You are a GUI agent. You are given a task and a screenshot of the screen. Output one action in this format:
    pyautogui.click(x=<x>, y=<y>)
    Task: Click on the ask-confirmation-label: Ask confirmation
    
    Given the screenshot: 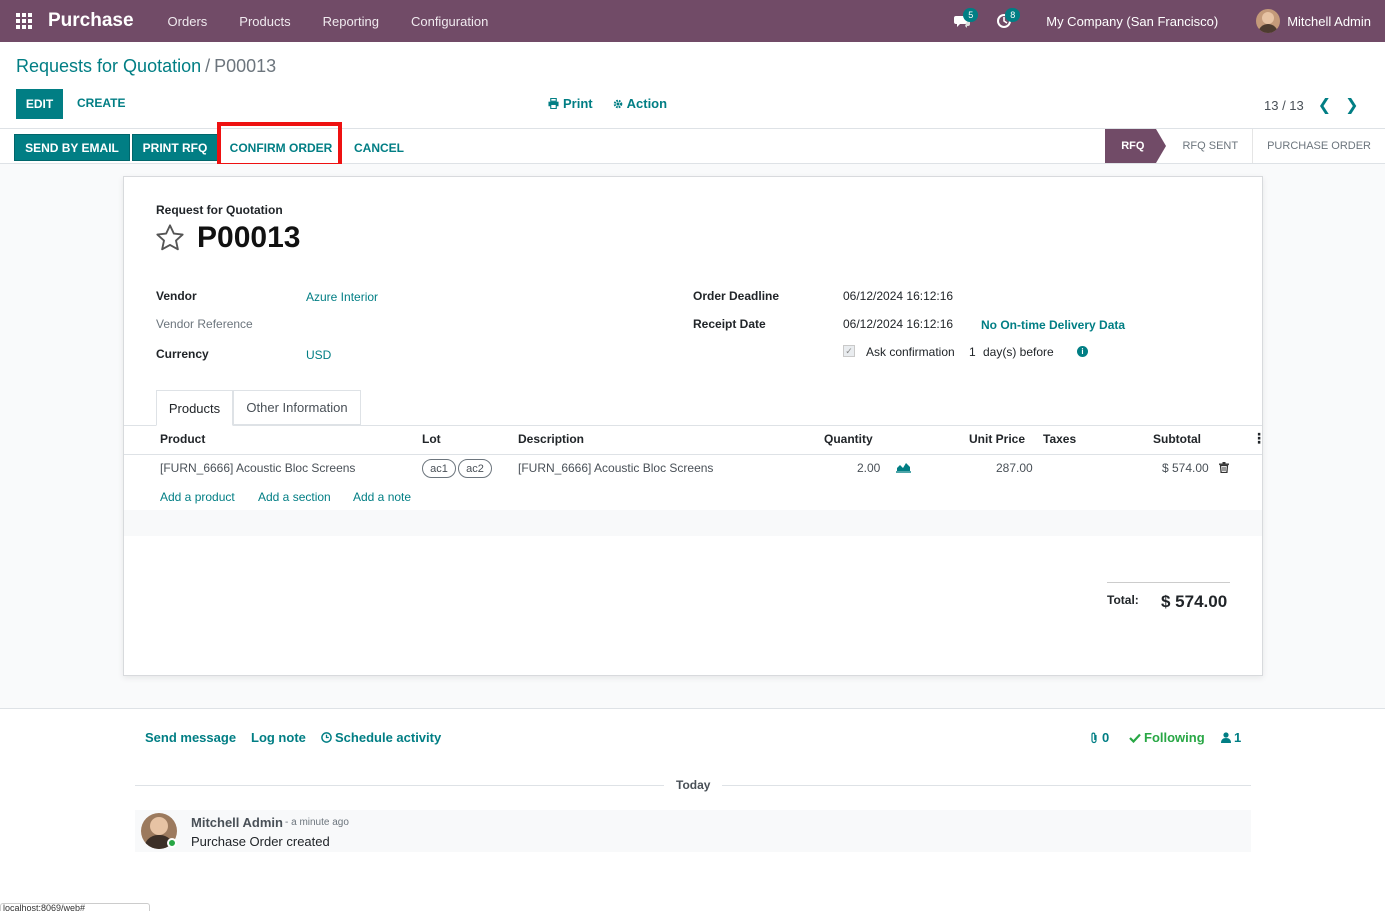 What is the action you would take?
    pyautogui.click(x=910, y=352)
    